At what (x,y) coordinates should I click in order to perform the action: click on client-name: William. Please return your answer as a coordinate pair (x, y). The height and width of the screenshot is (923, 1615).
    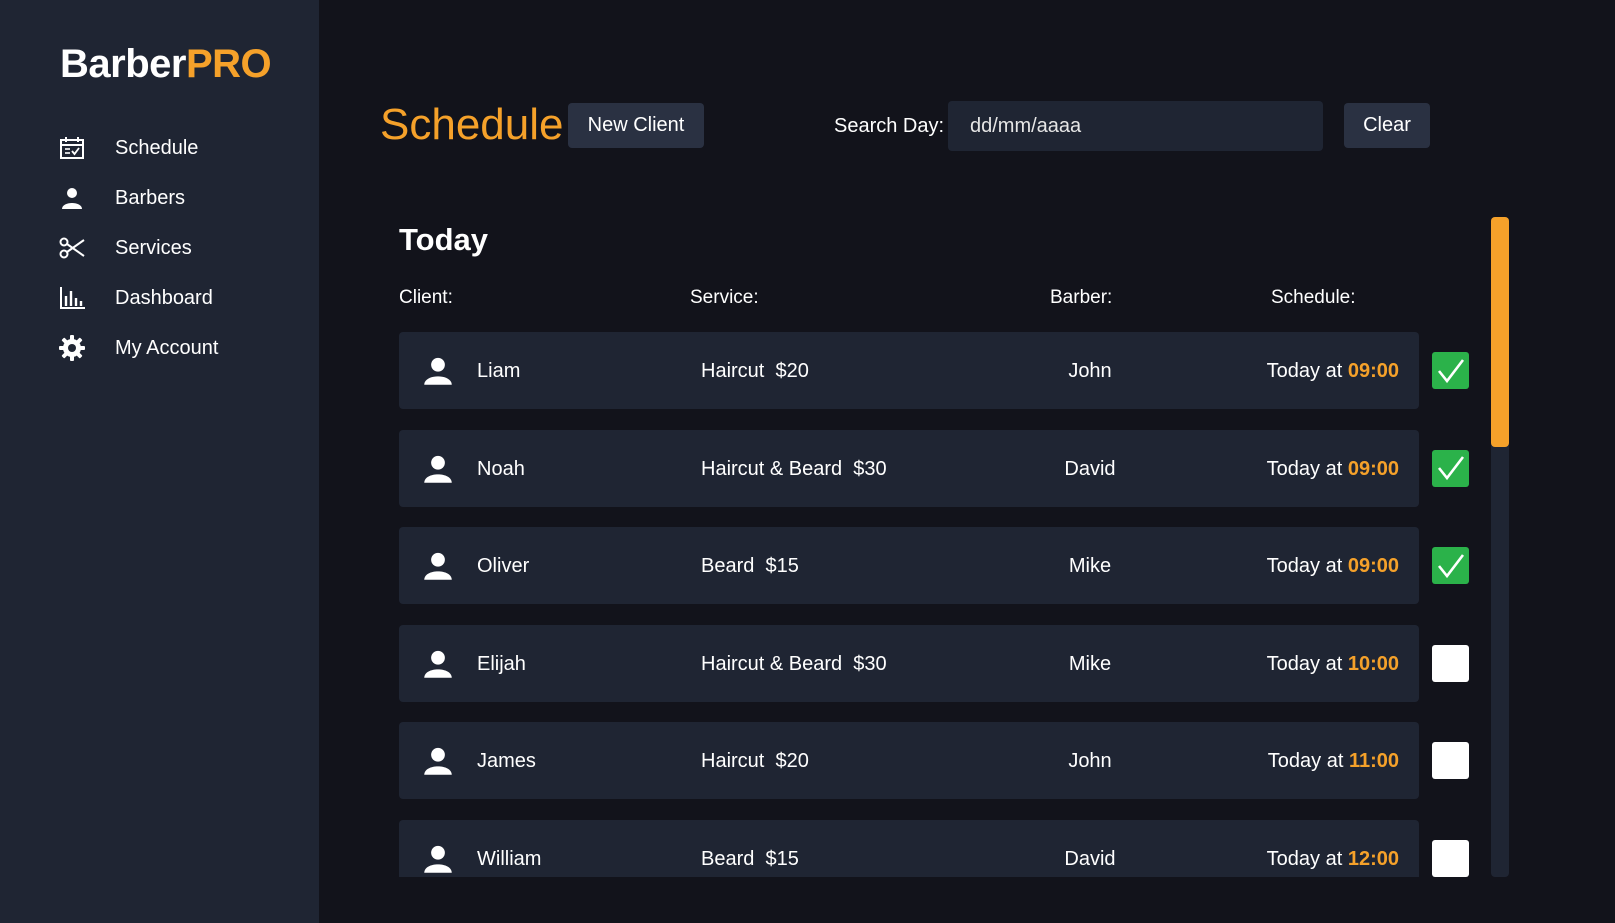
    Looking at the image, I should click on (509, 858).